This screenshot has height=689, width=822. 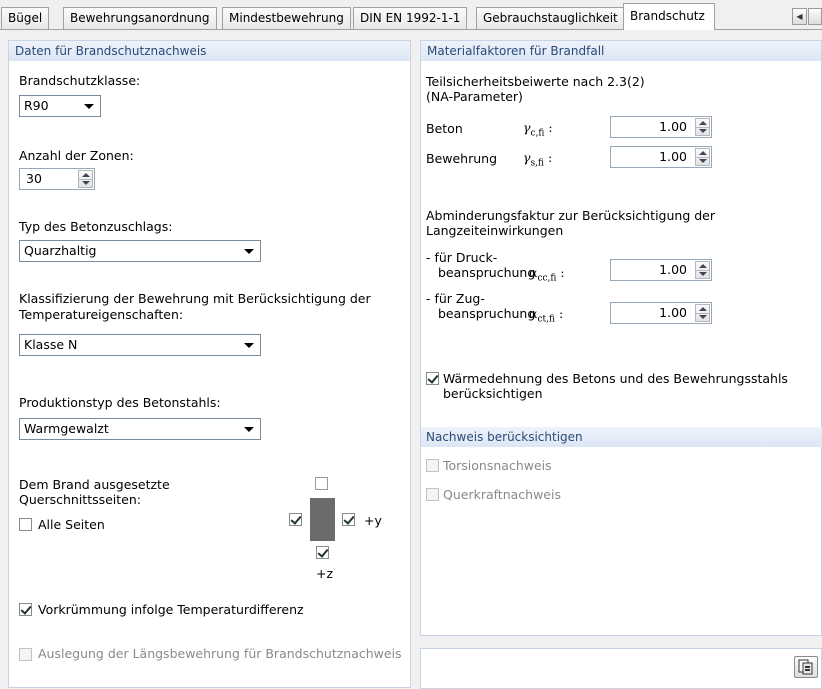 I want to click on alpha-cc-input: 1.00, so click(x=661, y=270).